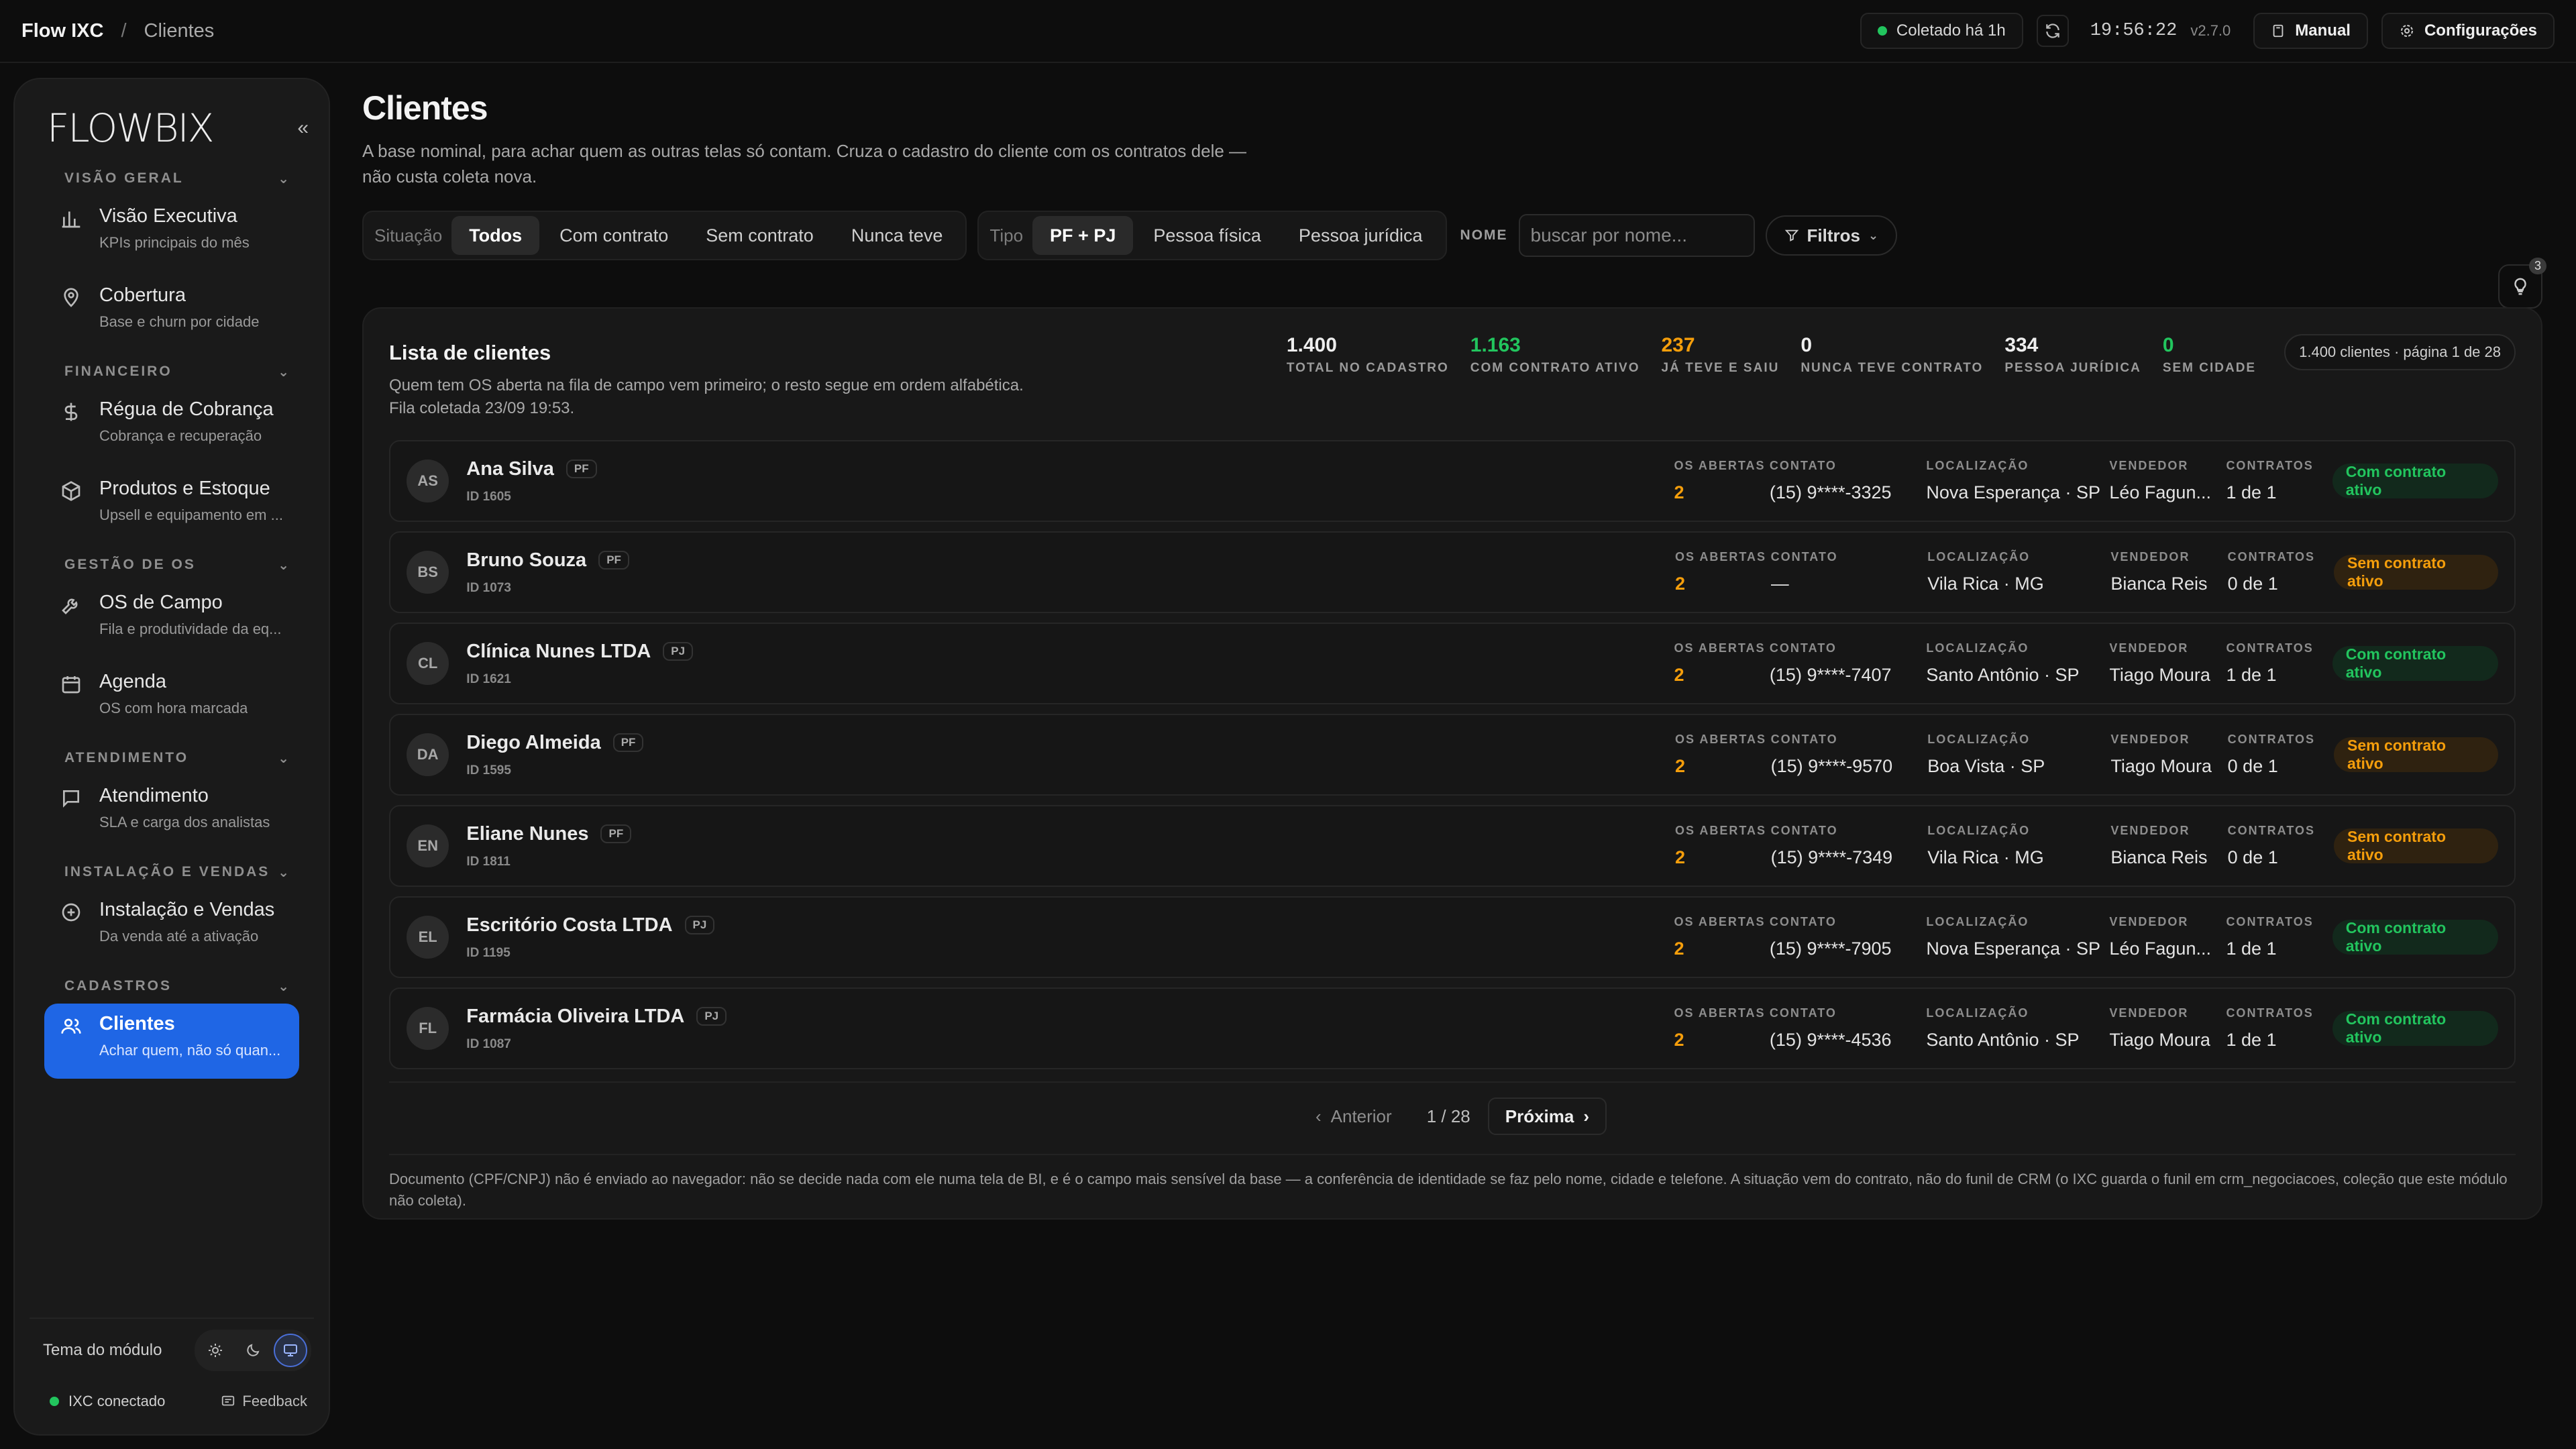 Image resolution: width=2576 pixels, height=1449 pixels. I want to click on previous-page-button: ‹ Anterior, so click(1353, 1116).